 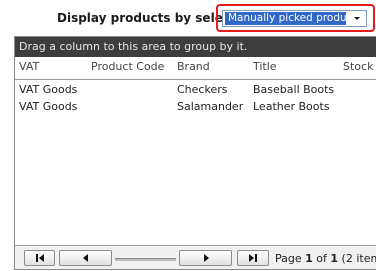 I want to click on first-page-button, so click(x=39, y=258).